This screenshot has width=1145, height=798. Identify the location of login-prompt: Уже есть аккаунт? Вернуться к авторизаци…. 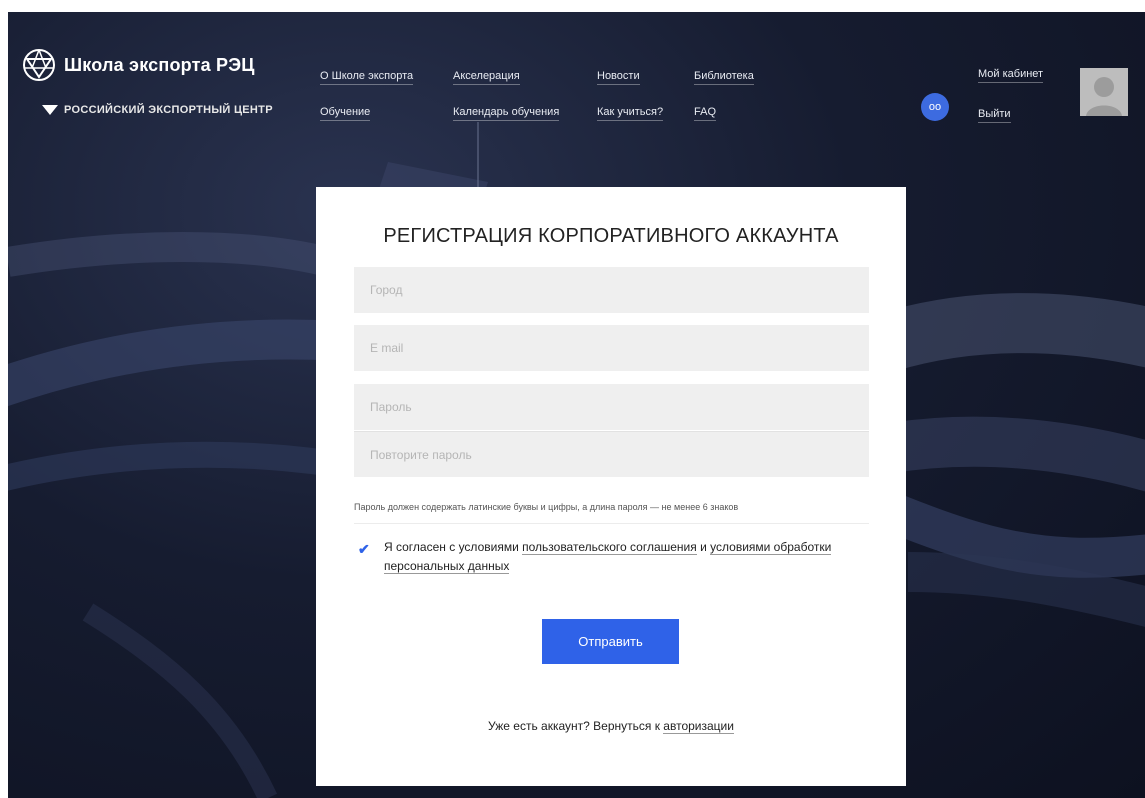
(611, 726).